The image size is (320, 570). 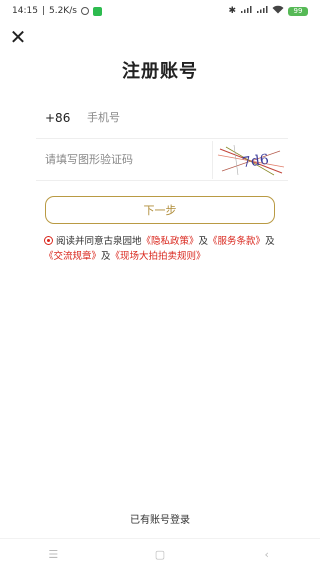 What do you see at coordinates (57, 118) in the screenshot?
I see `country-code: +86` at bounding box center [57, 118].